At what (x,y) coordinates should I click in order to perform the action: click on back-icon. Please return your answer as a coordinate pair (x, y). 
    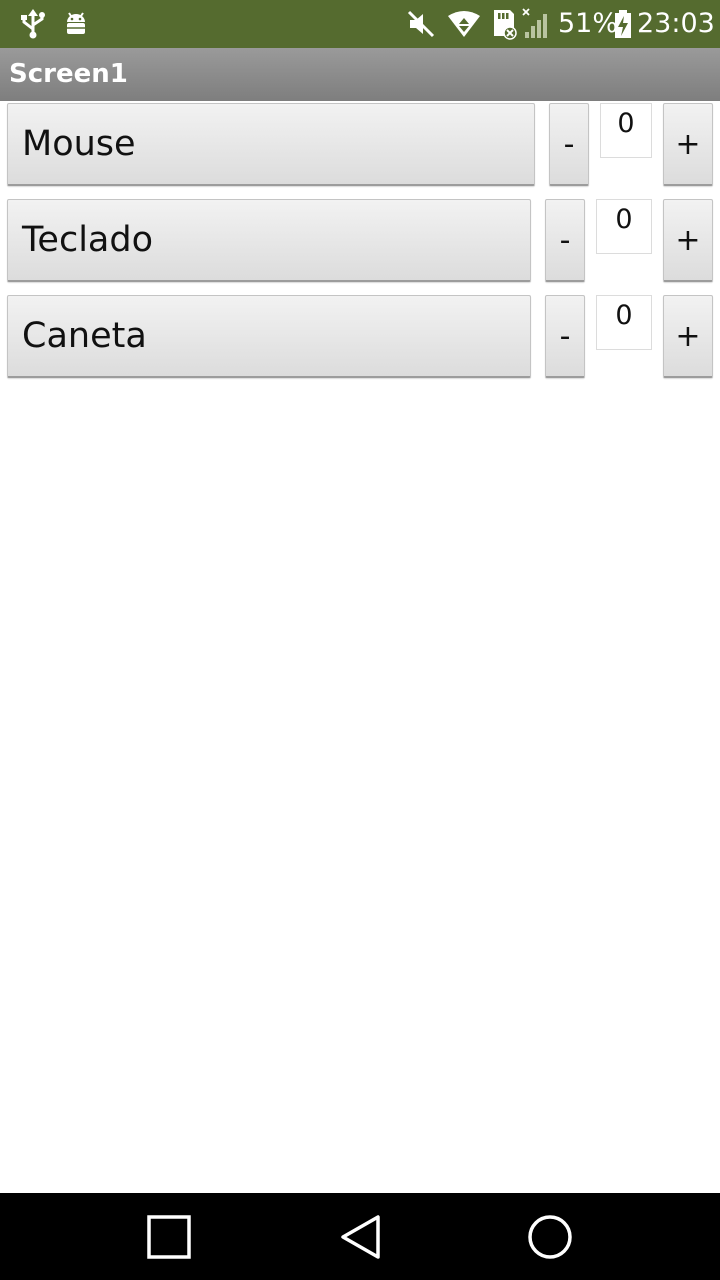
    Looking at the image, I should click on (360, 1236).